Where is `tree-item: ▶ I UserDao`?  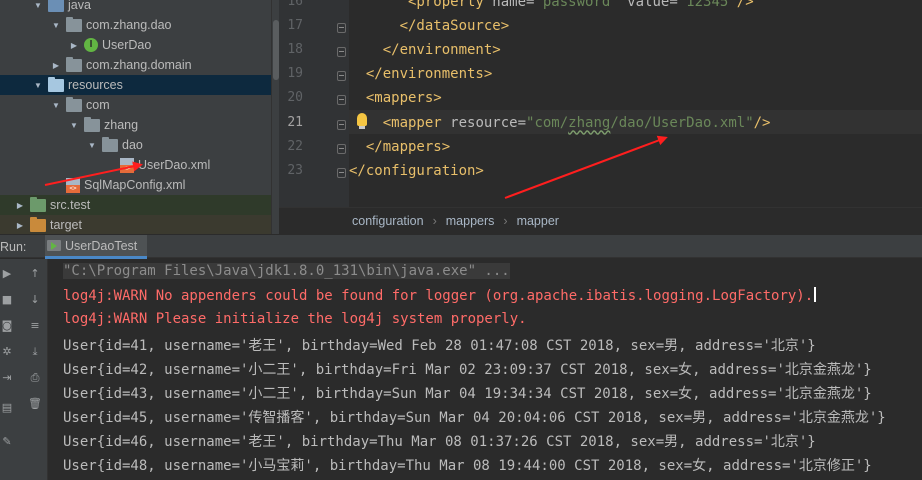
tree-item: ▶ I UserDao is located at coordinates (139, 45).